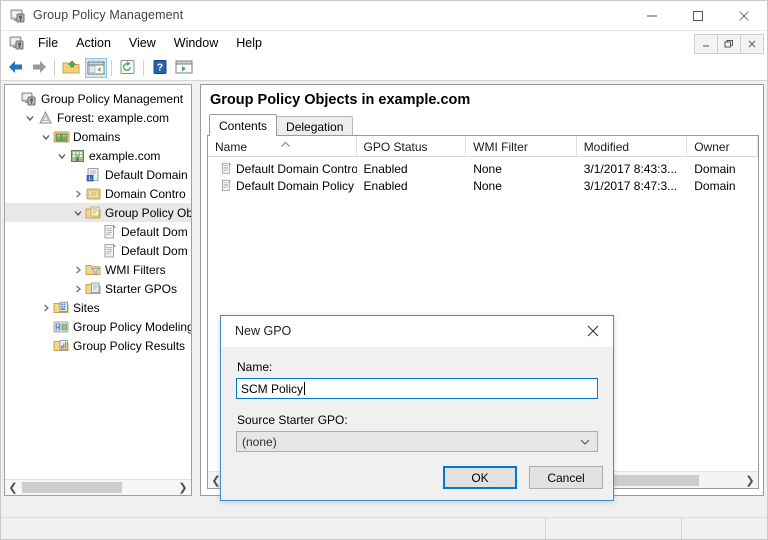  Describe the element at coordinates (715, 185) in the screenshot. I see `table-cell-text: Domain` at that location.